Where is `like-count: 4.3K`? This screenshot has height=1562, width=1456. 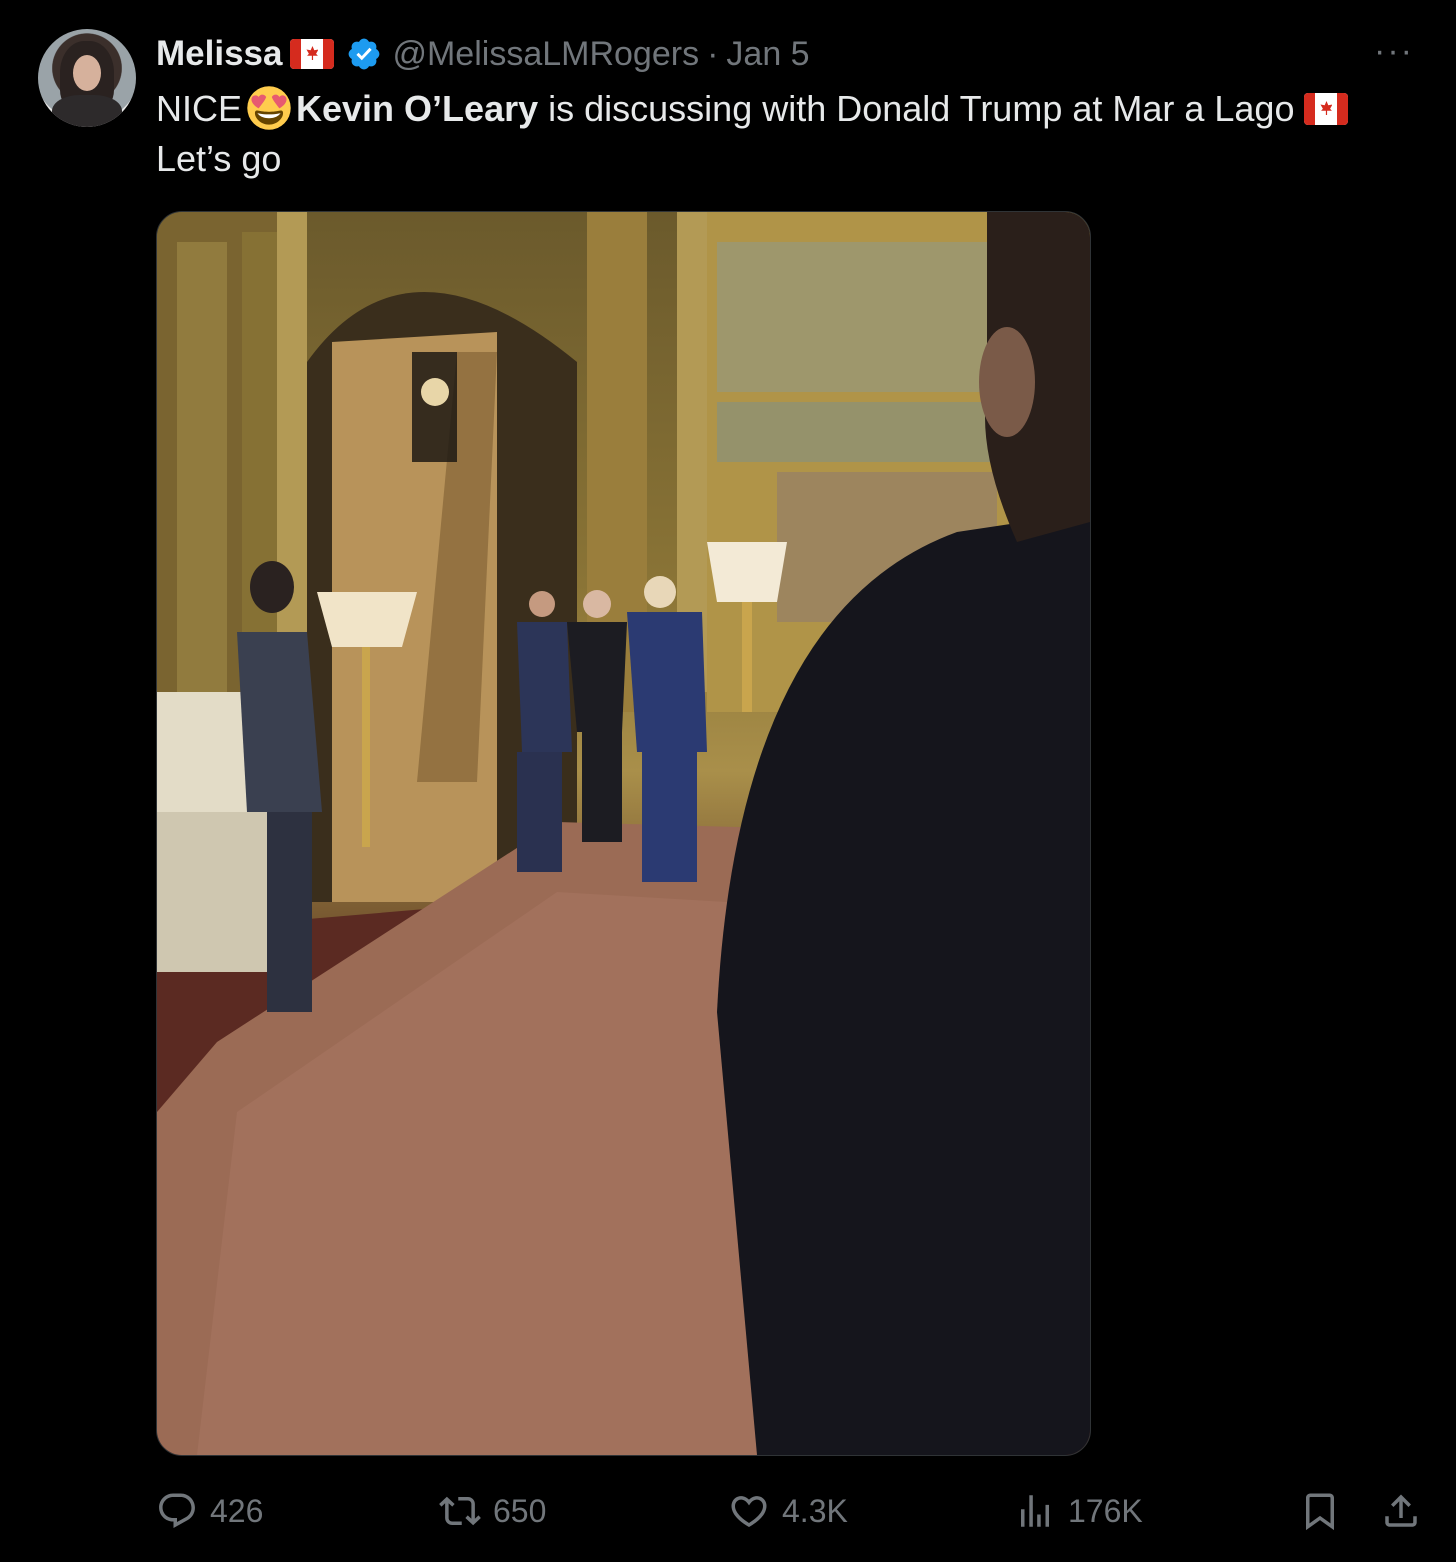
like-count: 4.3K is located at coordinates (815, 1510).